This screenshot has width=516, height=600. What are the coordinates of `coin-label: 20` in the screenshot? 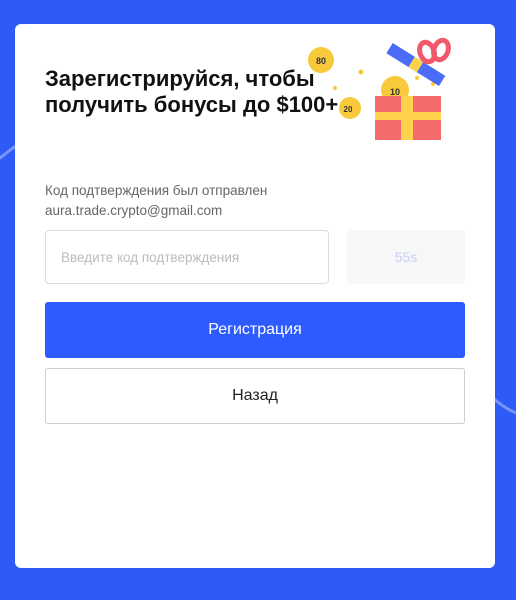 It's located at (348, 109).